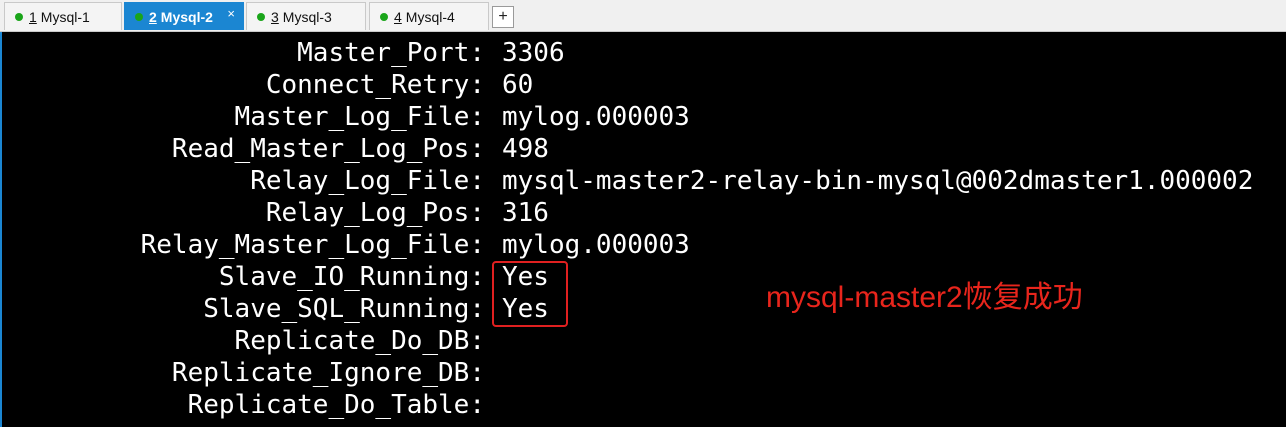 The image size is (1286, 427). What do you see at coordinates (312, 245) in the screenshot?
I see `field-key: Relay_Master_Log_File:` at bounding box center [312, 245].